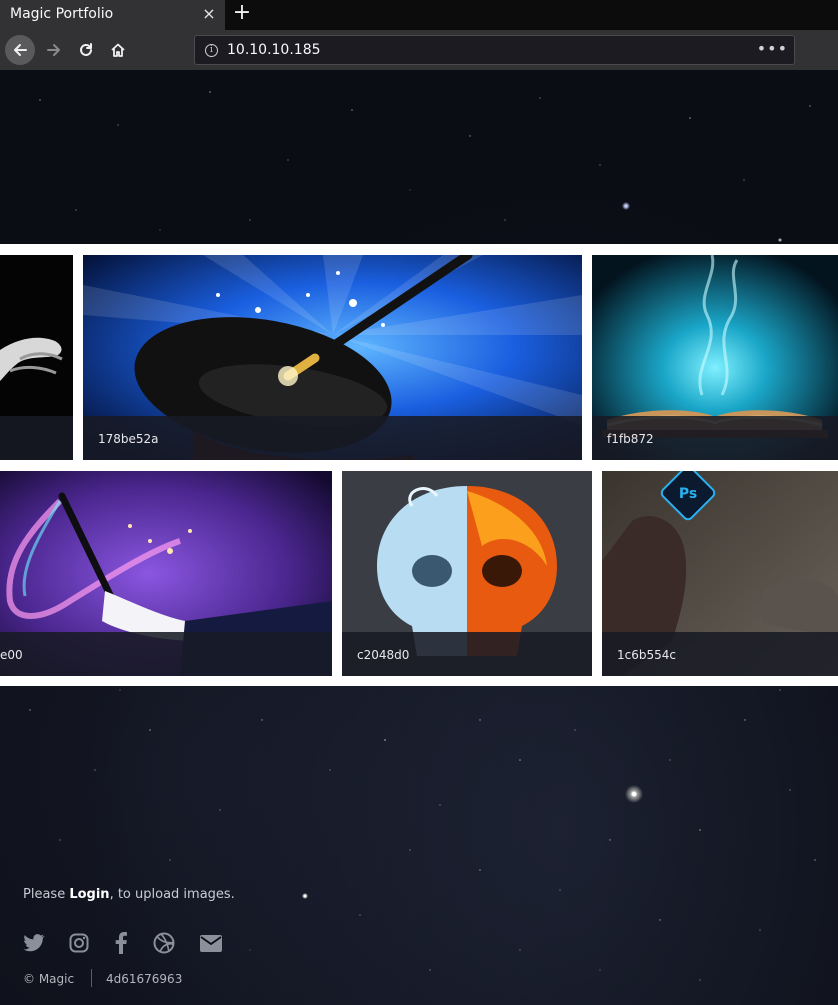 Image resolution: width=838 pixels, height=1005 pixels. I want to click on gallery-card: 178be52a, so click(332, 357).